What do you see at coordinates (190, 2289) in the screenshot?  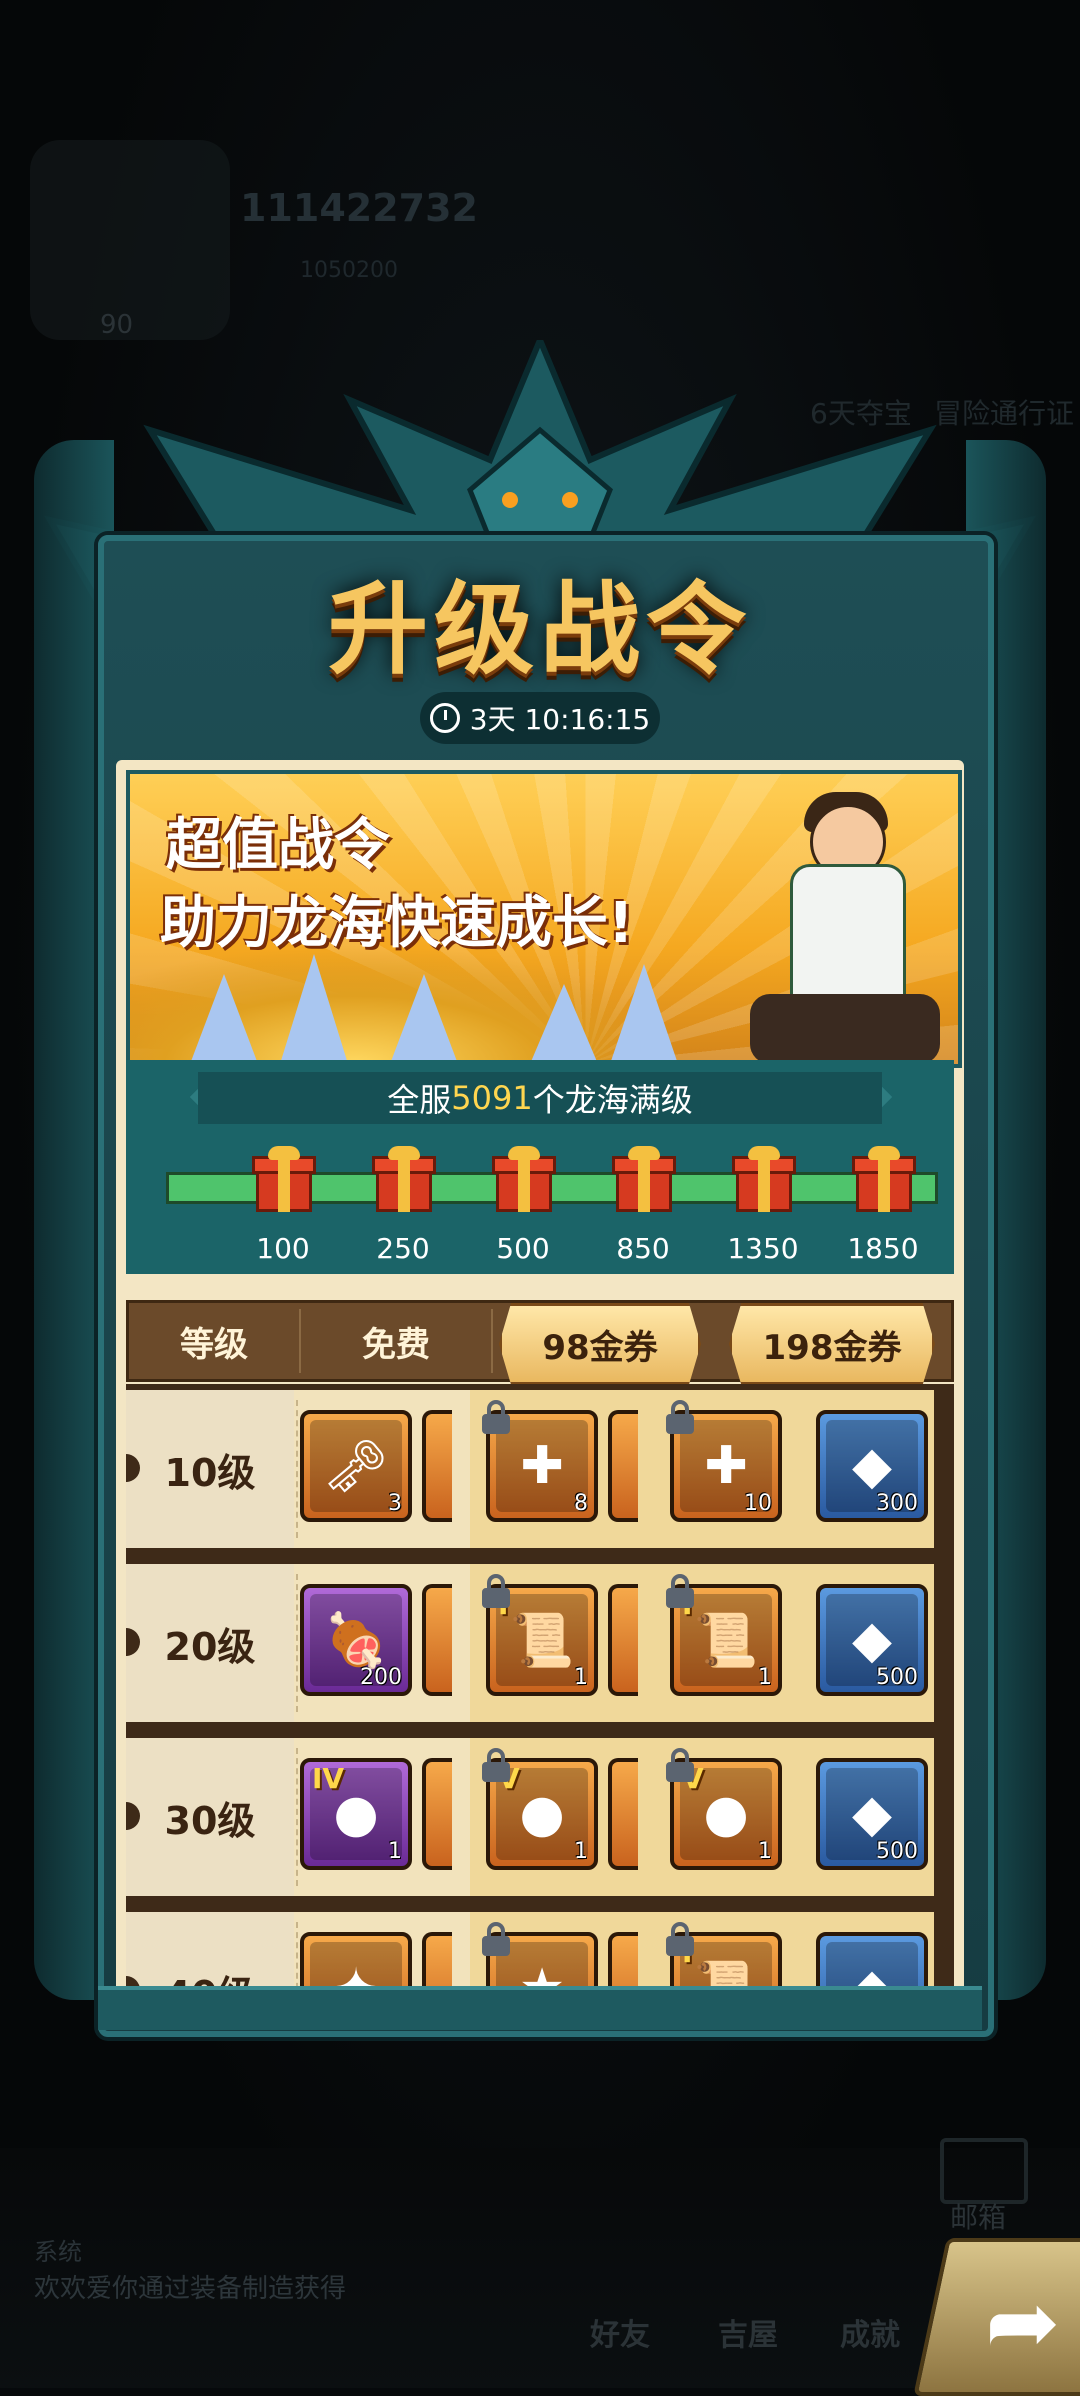 I see `chat-message: 欢欢爱你通过装备制造获得` at bounding box center [190, 2289].